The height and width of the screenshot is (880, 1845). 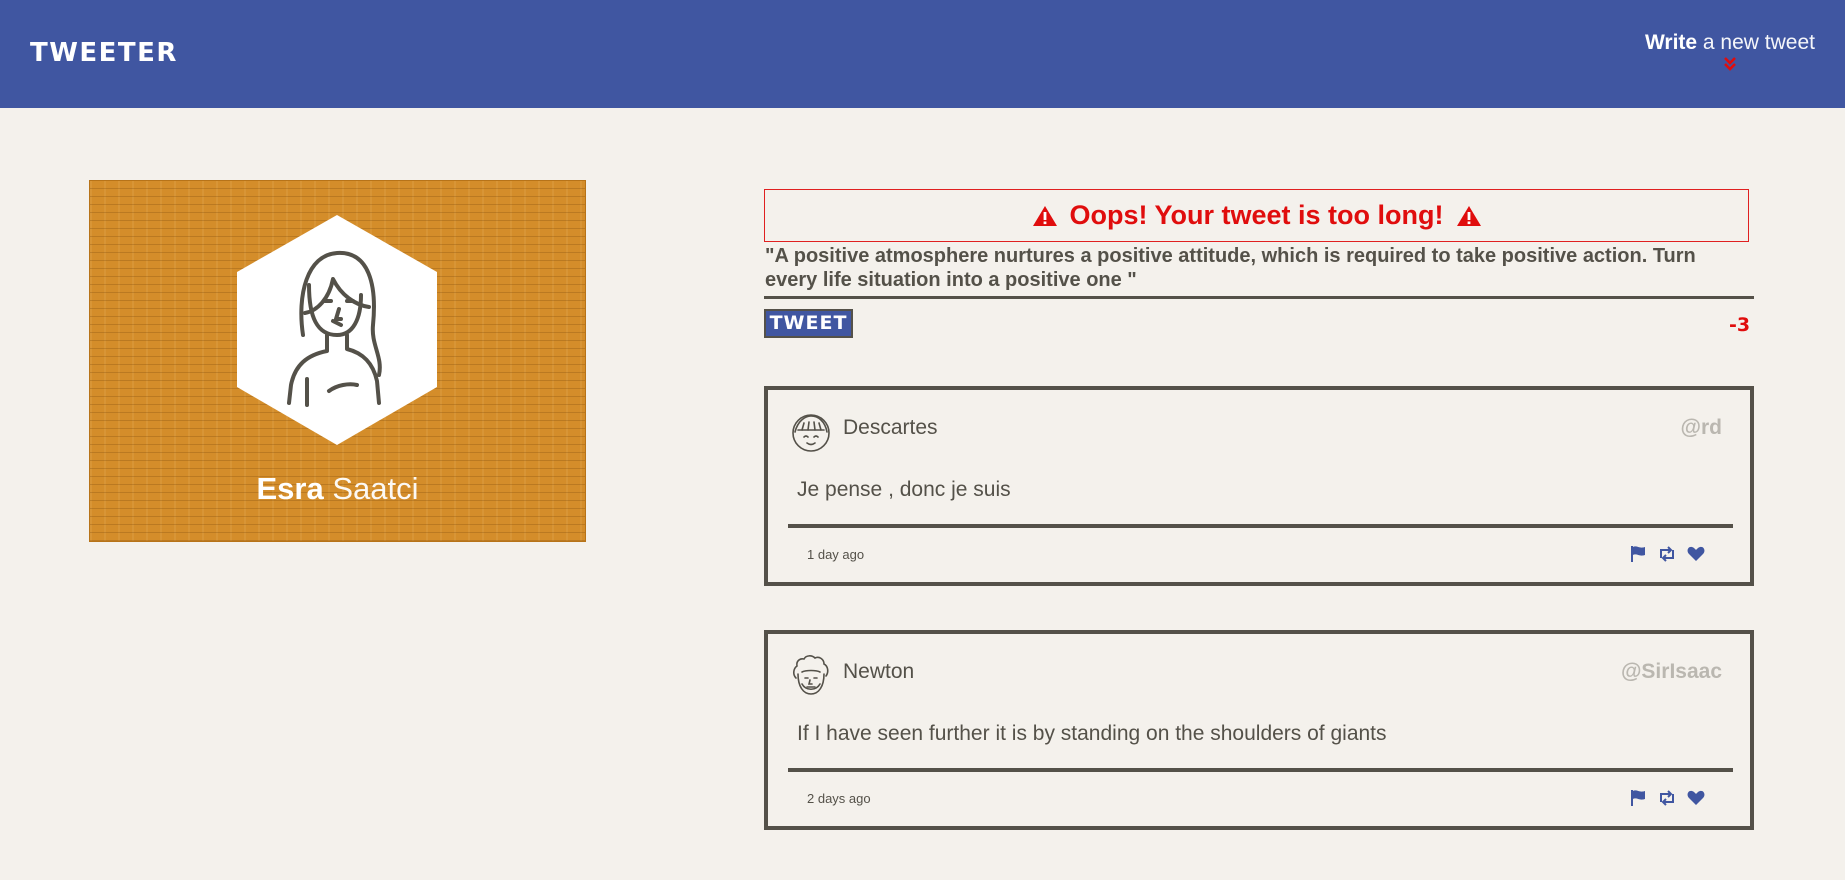 I want to click on user-last-name: Saatci, so click(x=375, y=488).